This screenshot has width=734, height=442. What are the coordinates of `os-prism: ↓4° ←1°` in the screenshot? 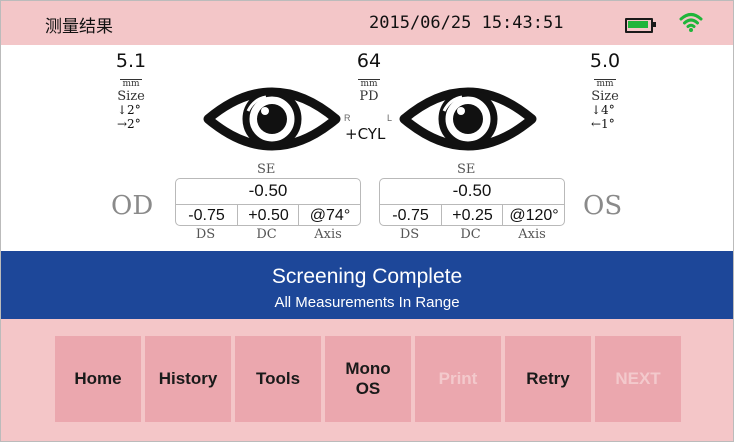 It's located at (603, 117).